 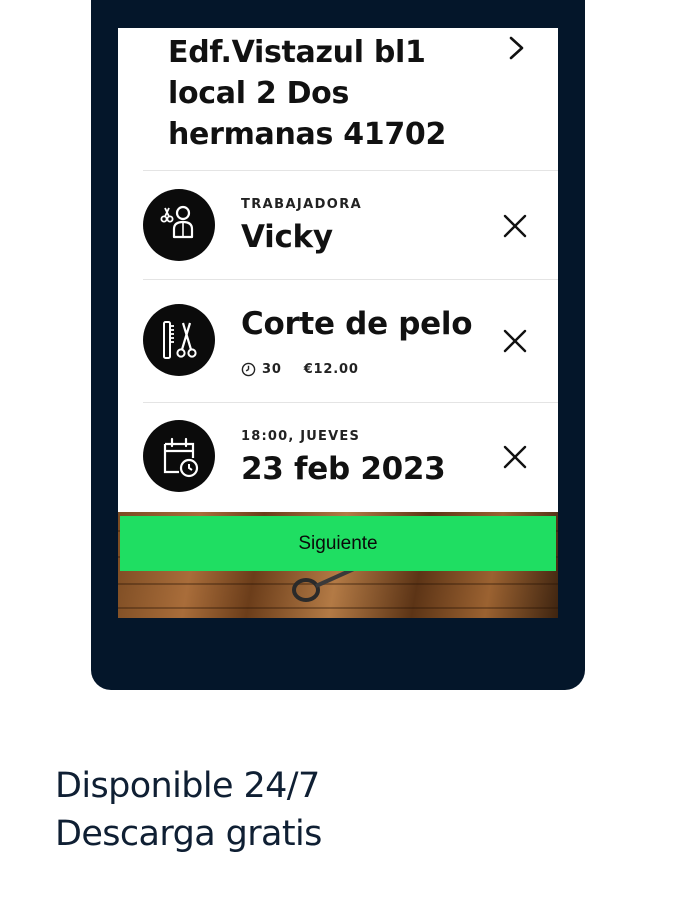 I want to click on appointment-date: 23 feb 2023, so click(x=343, y=469).